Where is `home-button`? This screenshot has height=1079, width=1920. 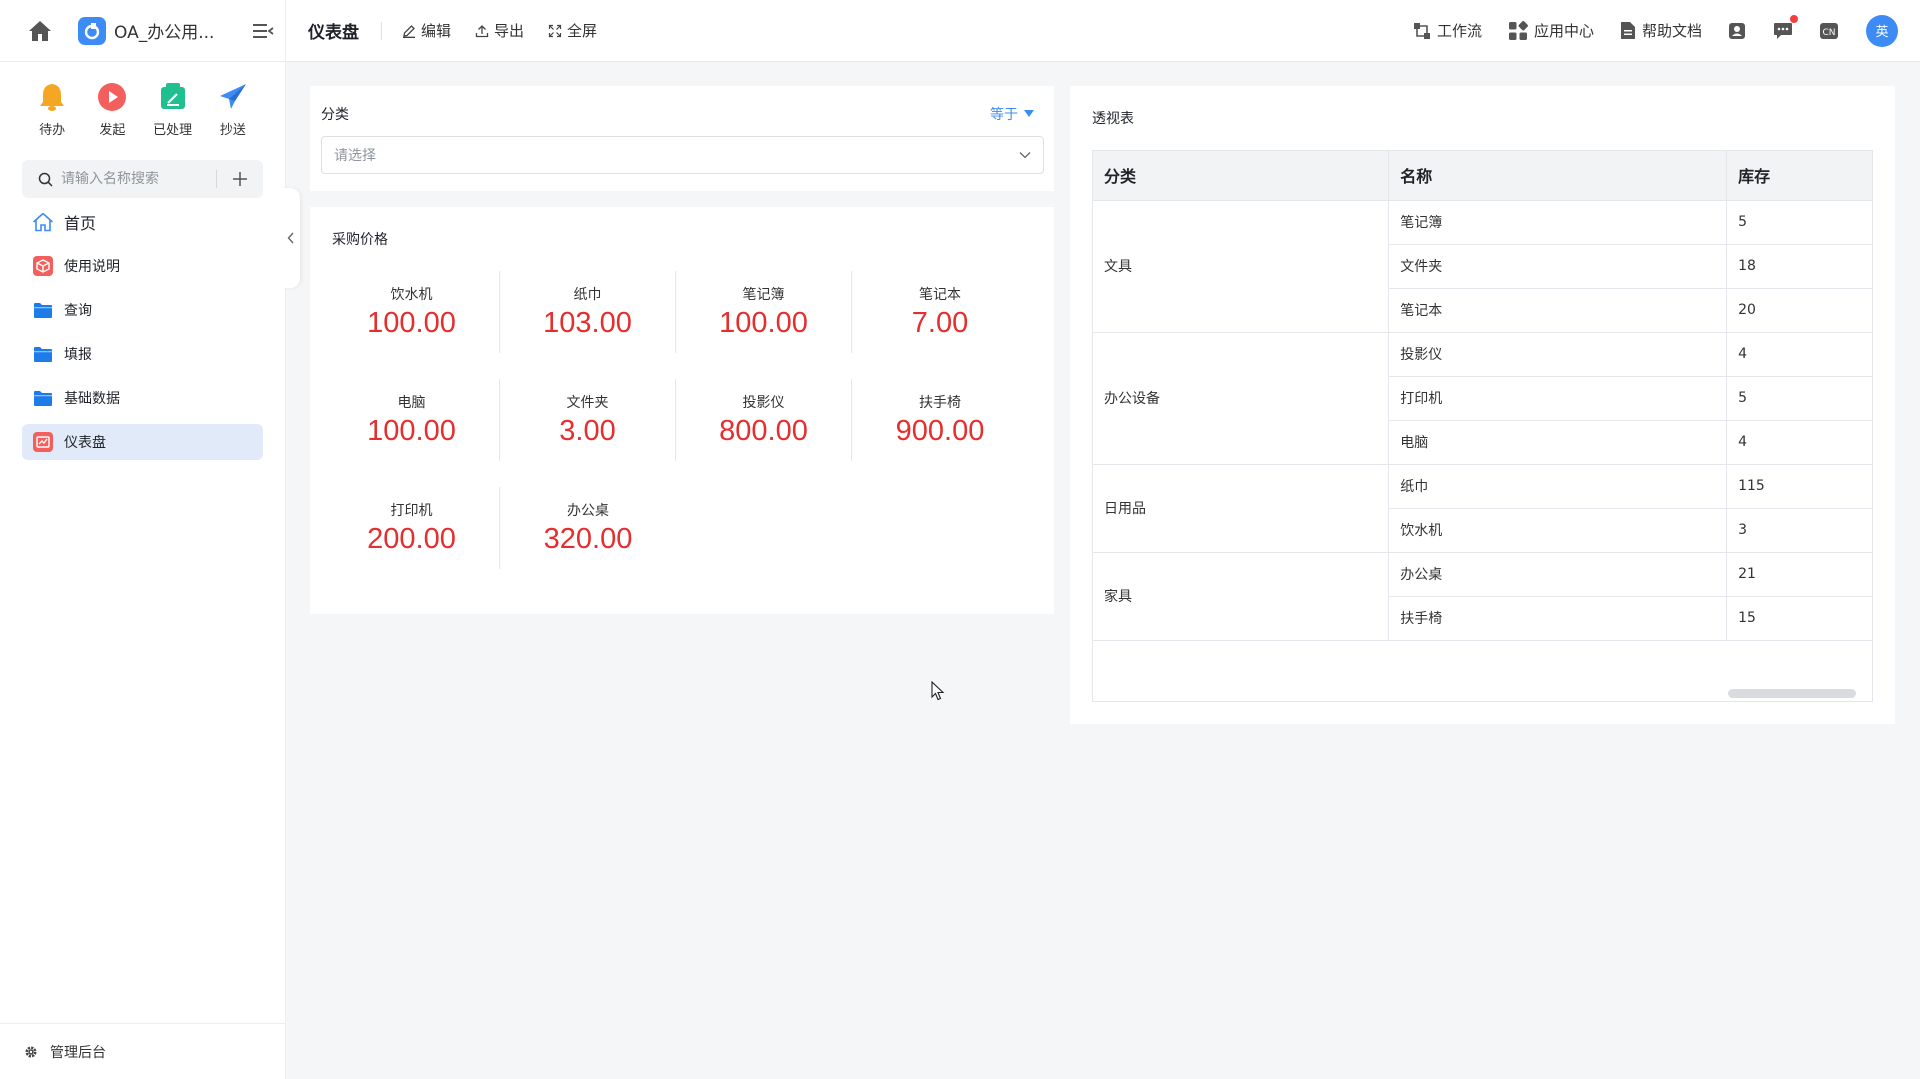 home-button is located at coordinates (40, 31).